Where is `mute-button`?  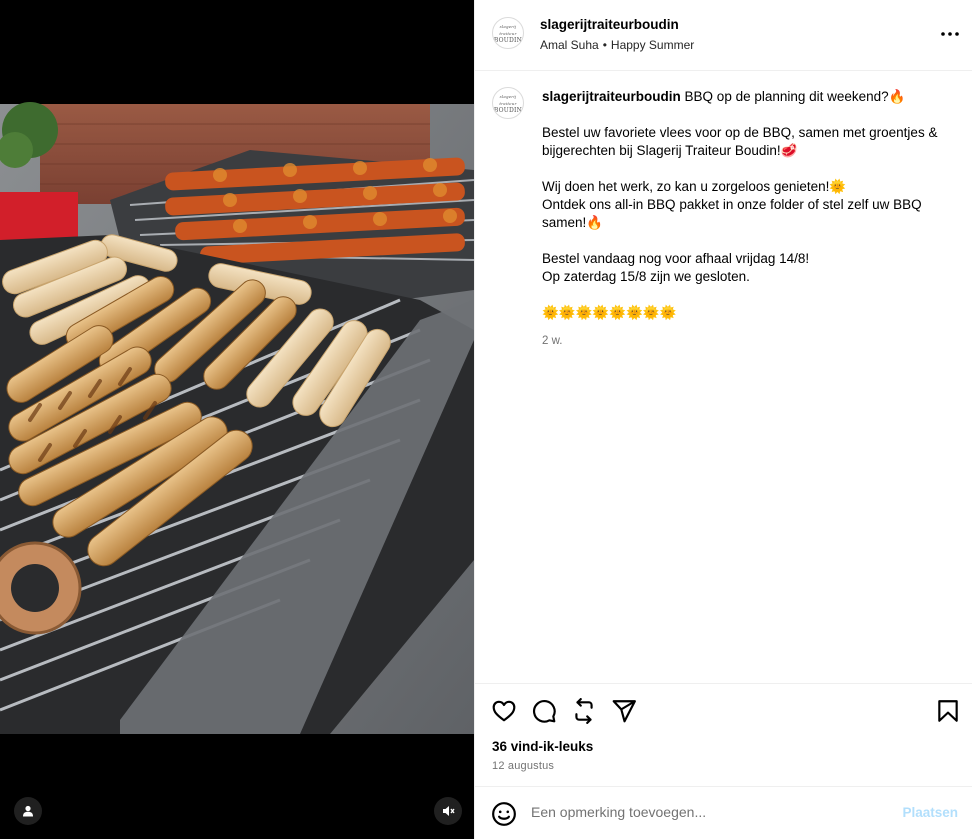 mute-button is located at coordinates (448, 811).